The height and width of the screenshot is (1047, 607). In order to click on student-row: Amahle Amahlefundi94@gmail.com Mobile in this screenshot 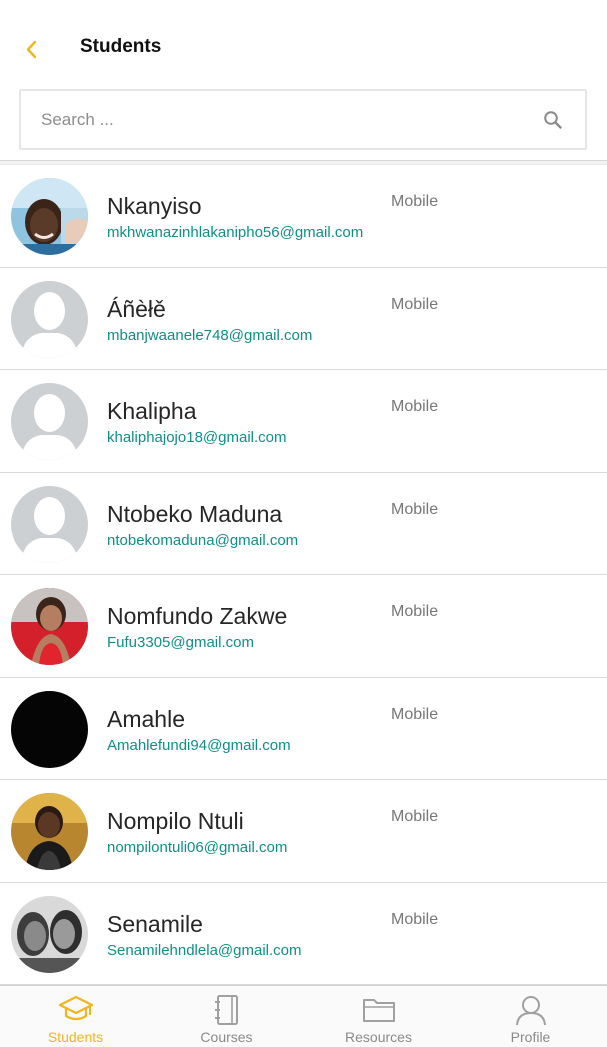, I will do `click(303, 728)`.